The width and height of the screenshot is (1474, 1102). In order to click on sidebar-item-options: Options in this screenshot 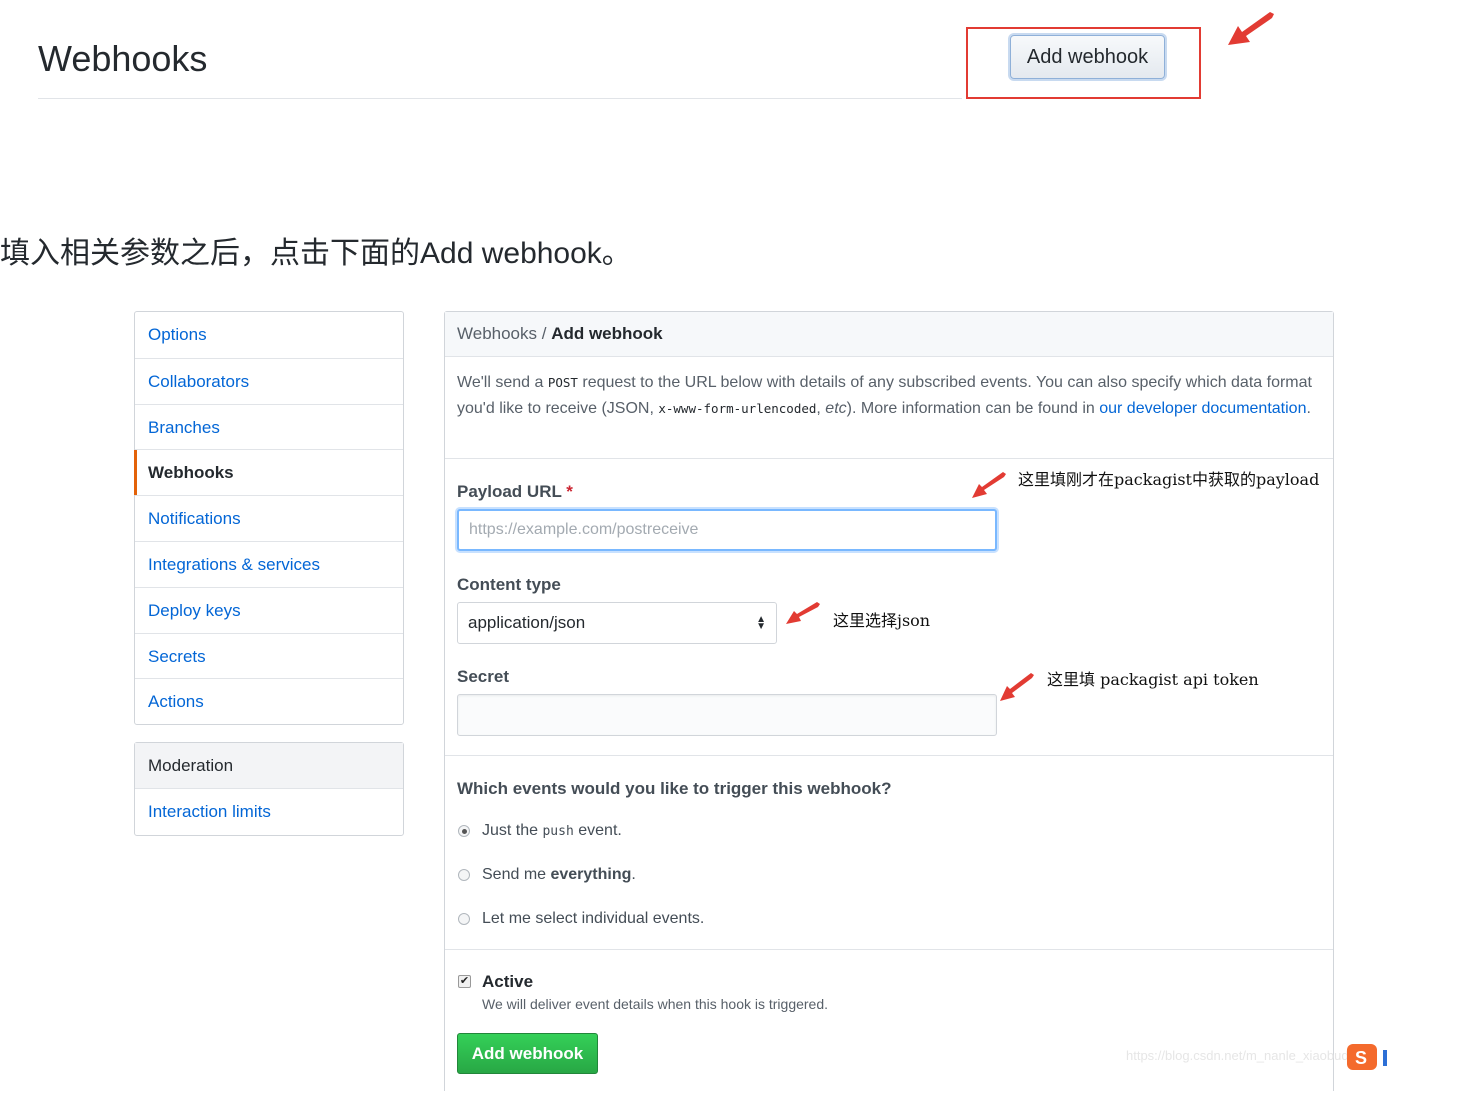, I will do `click(269, 335)`.